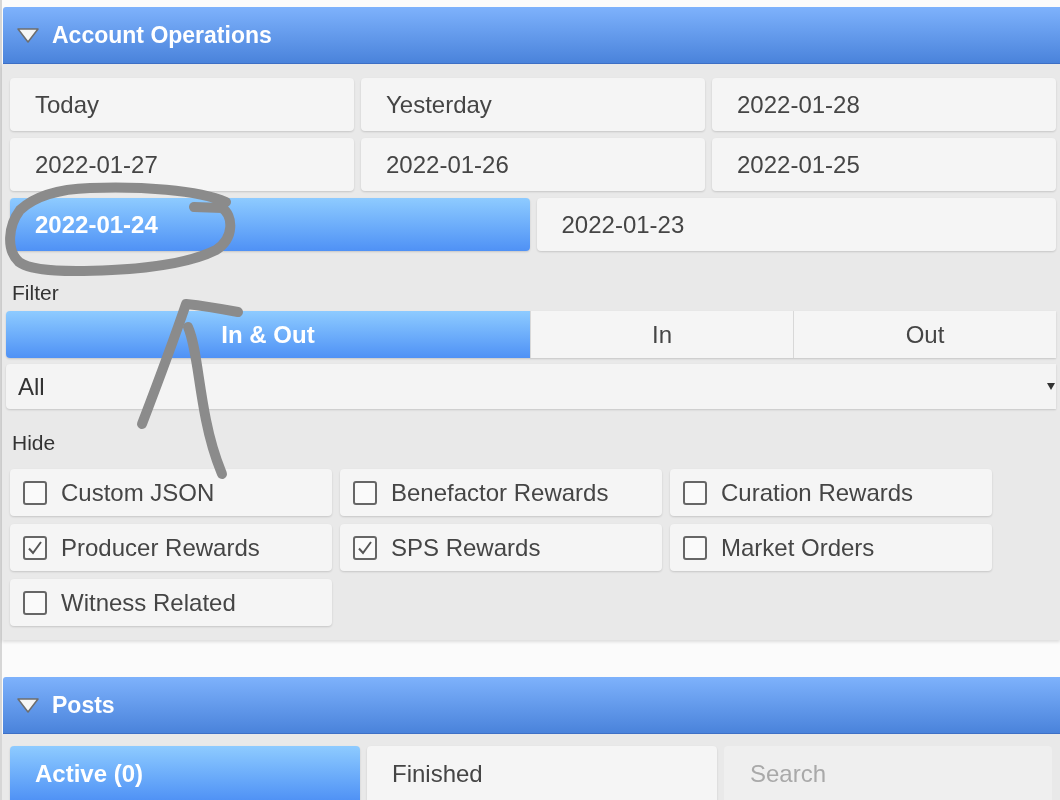 This screenshot has height=800, width=1060. What do you see at coordinates (798, 547) in the screenshot?
I see `checkbox-label: Market Orders` at bounding box center [798, 547].